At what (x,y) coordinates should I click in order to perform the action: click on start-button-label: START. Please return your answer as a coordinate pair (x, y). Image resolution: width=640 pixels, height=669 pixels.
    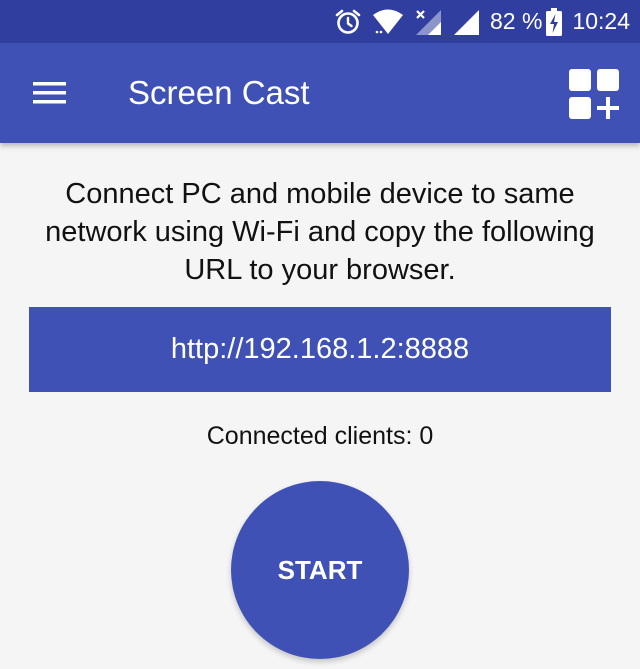
    Looking at the image, I should click on (320, 569).